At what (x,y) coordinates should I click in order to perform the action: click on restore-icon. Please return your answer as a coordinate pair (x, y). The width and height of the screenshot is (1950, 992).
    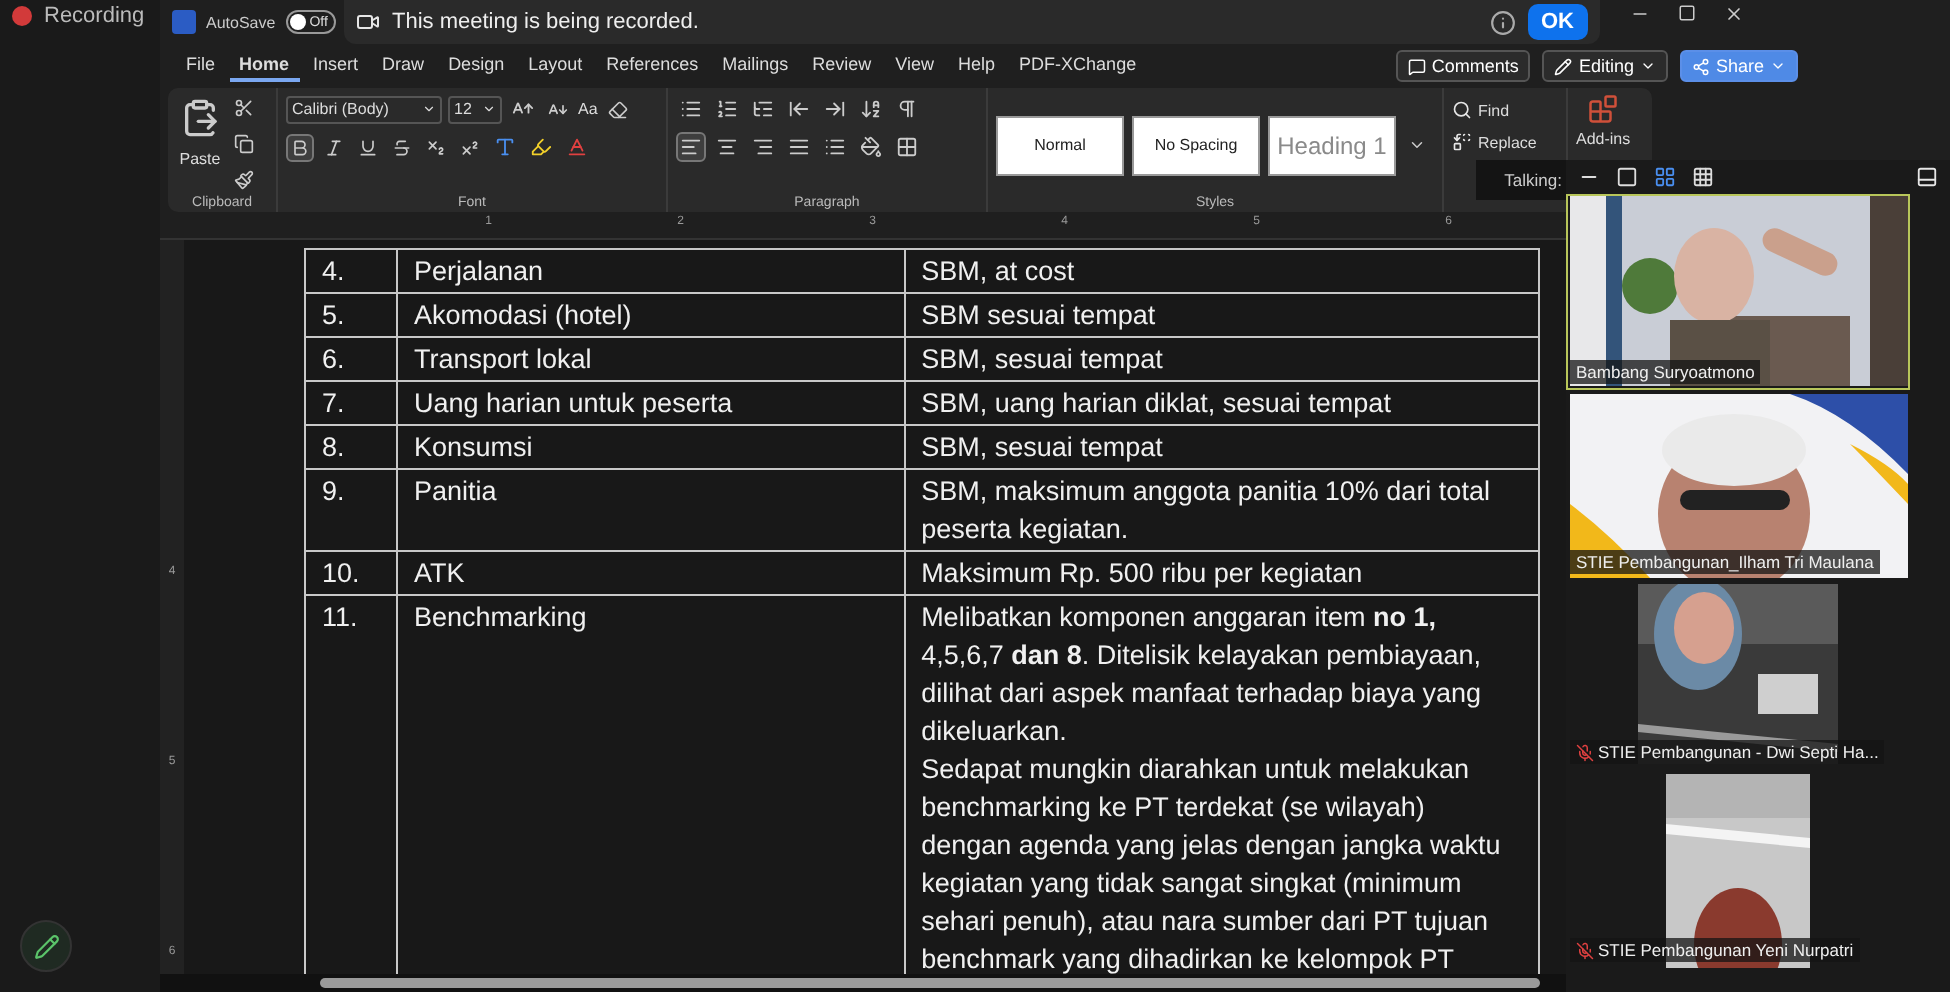
    Looking at the image, I should click on (1687, 13).